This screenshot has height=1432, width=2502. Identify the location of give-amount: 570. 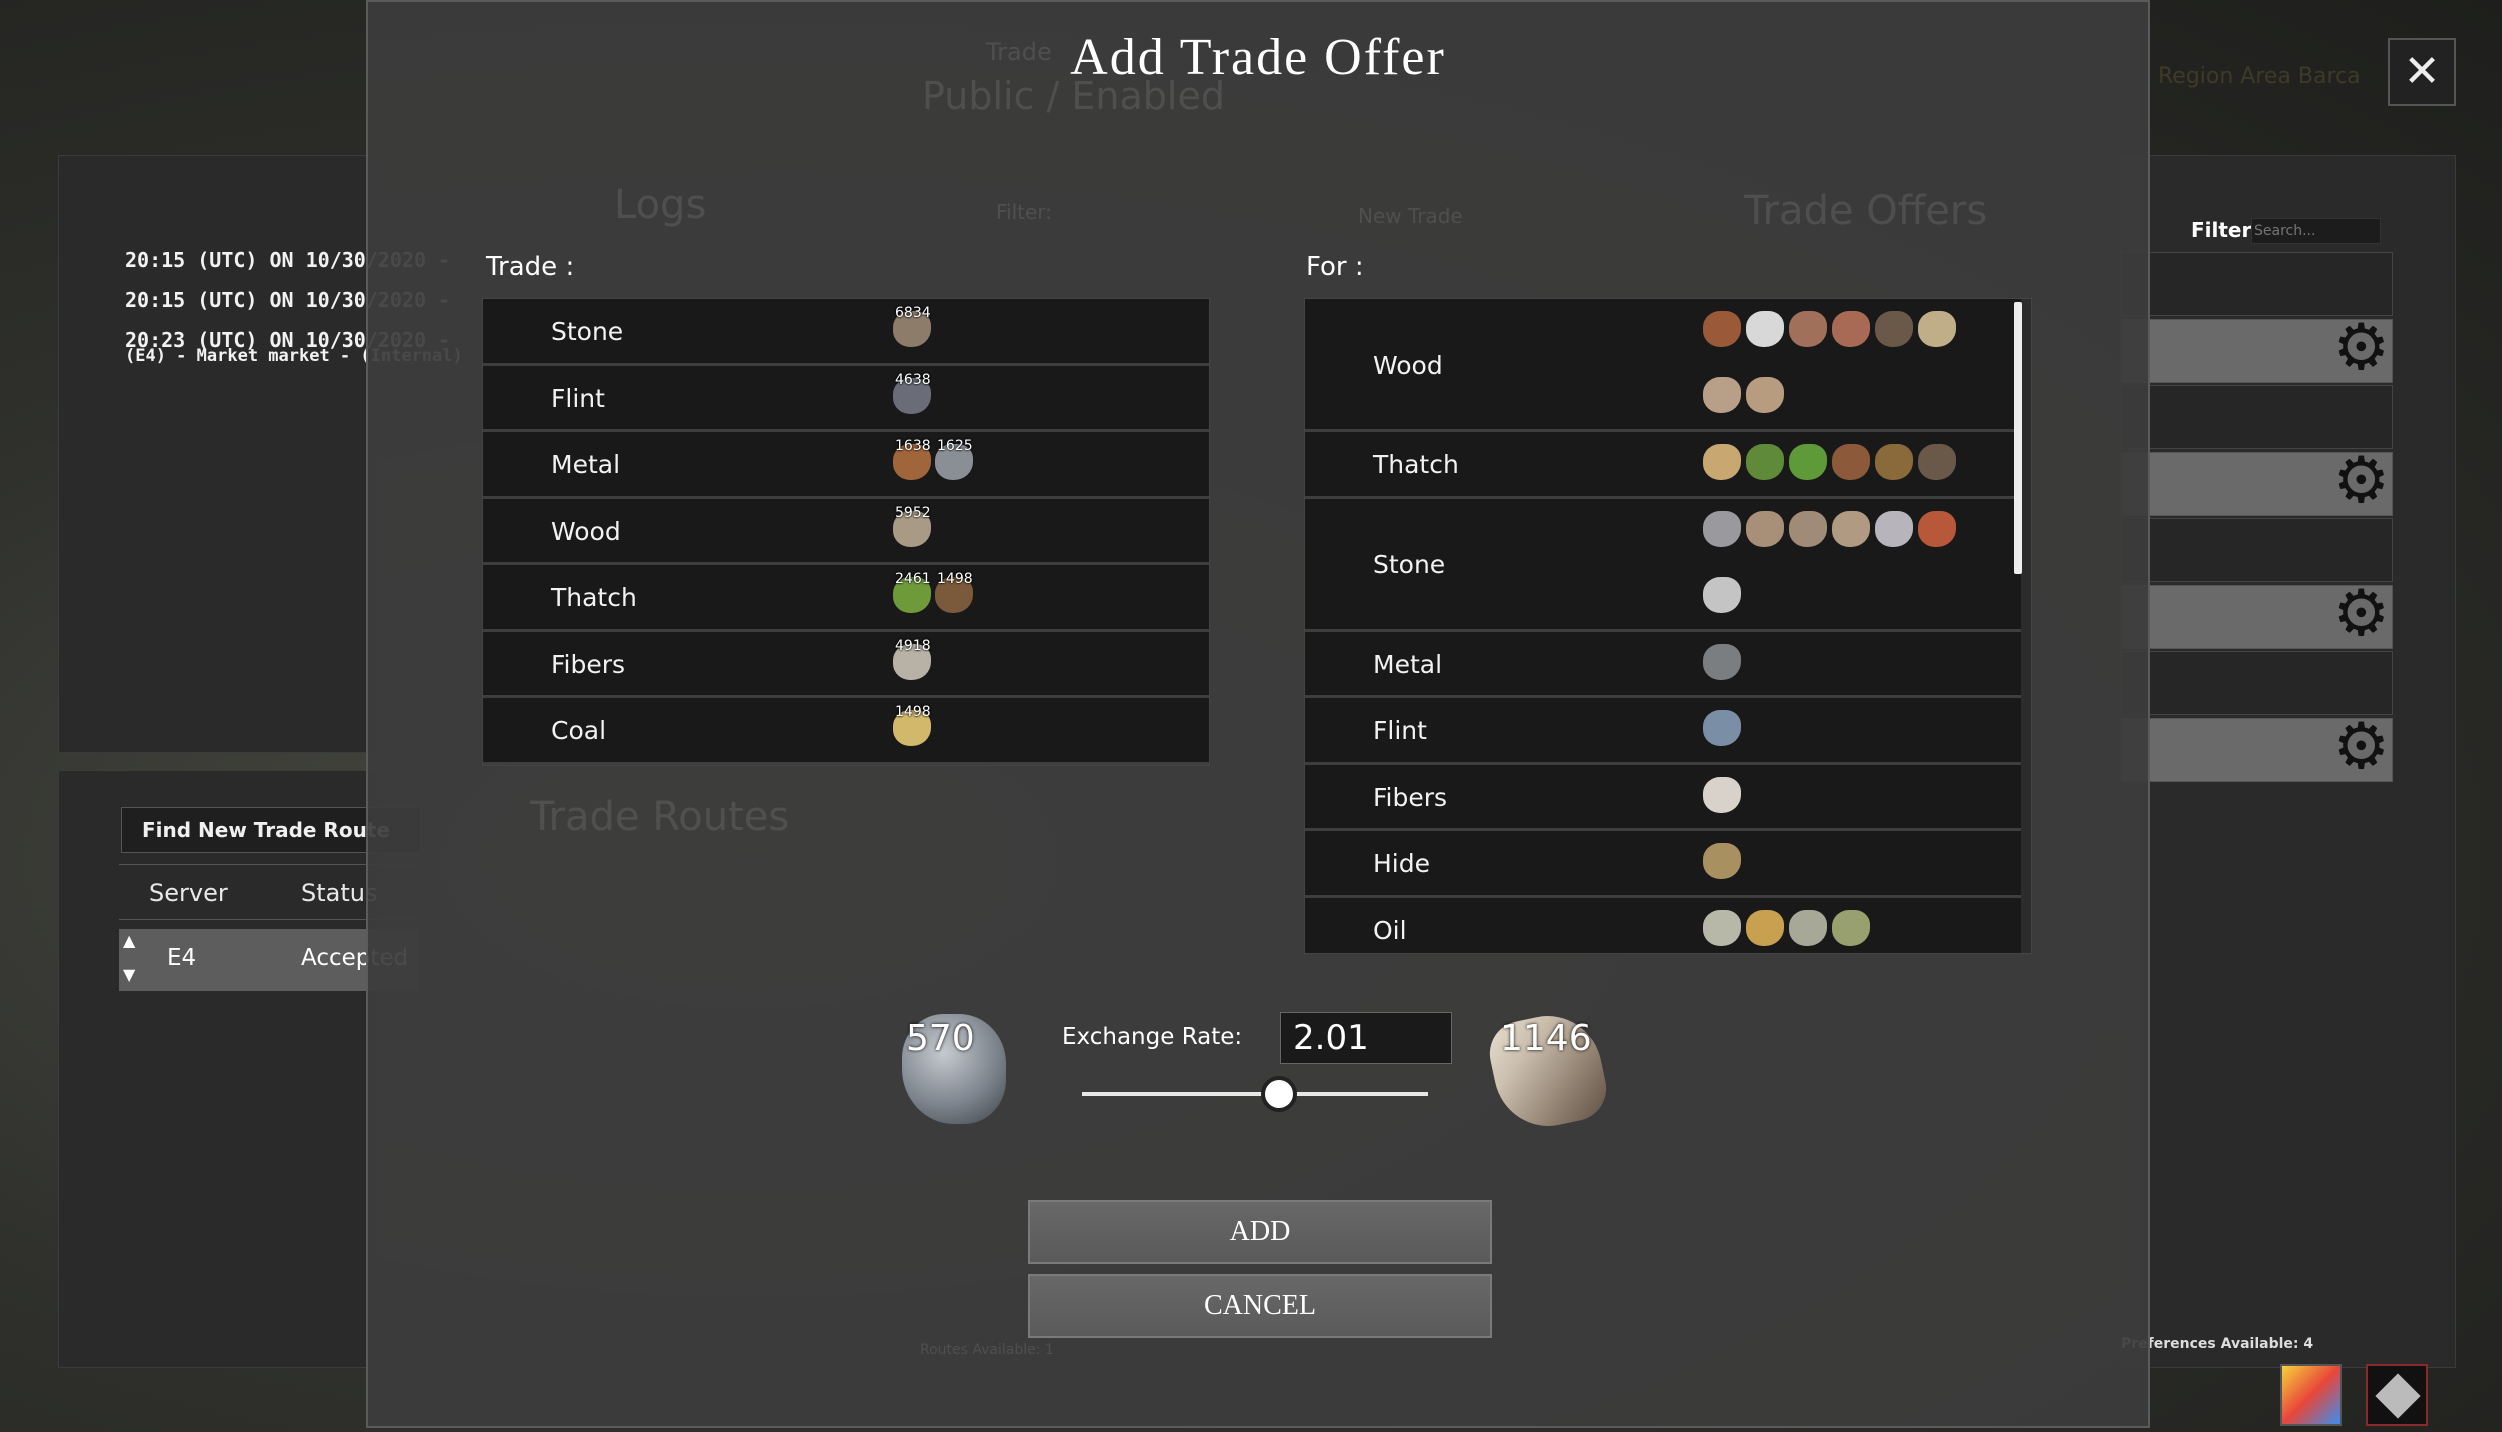
(940, 1038).